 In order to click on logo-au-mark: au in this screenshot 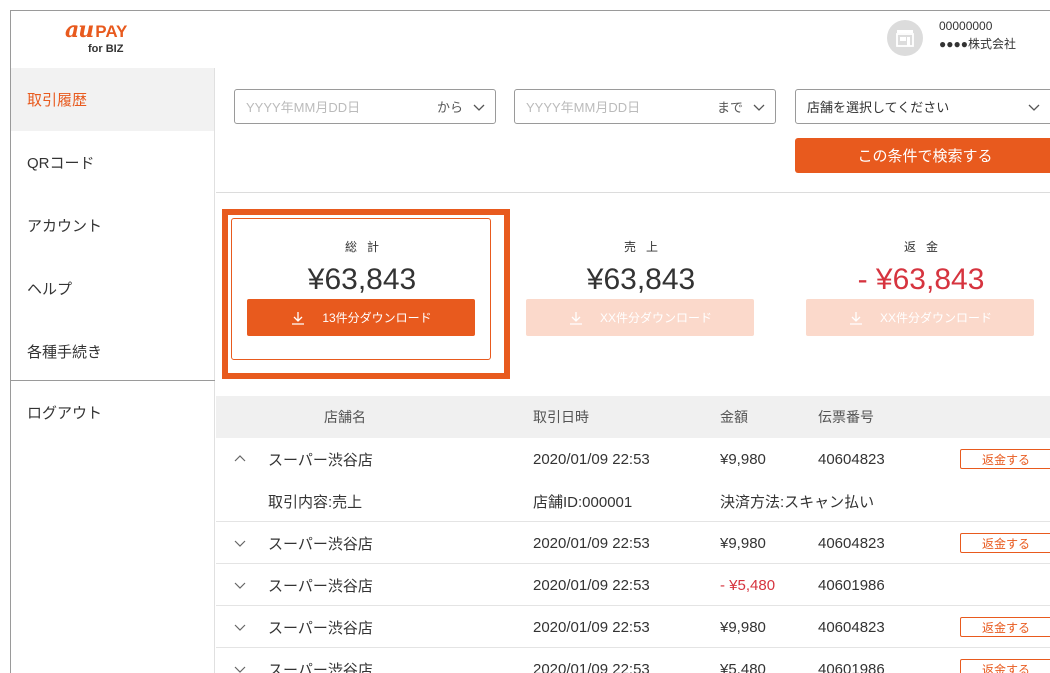, I will do `click(79, 30)`.